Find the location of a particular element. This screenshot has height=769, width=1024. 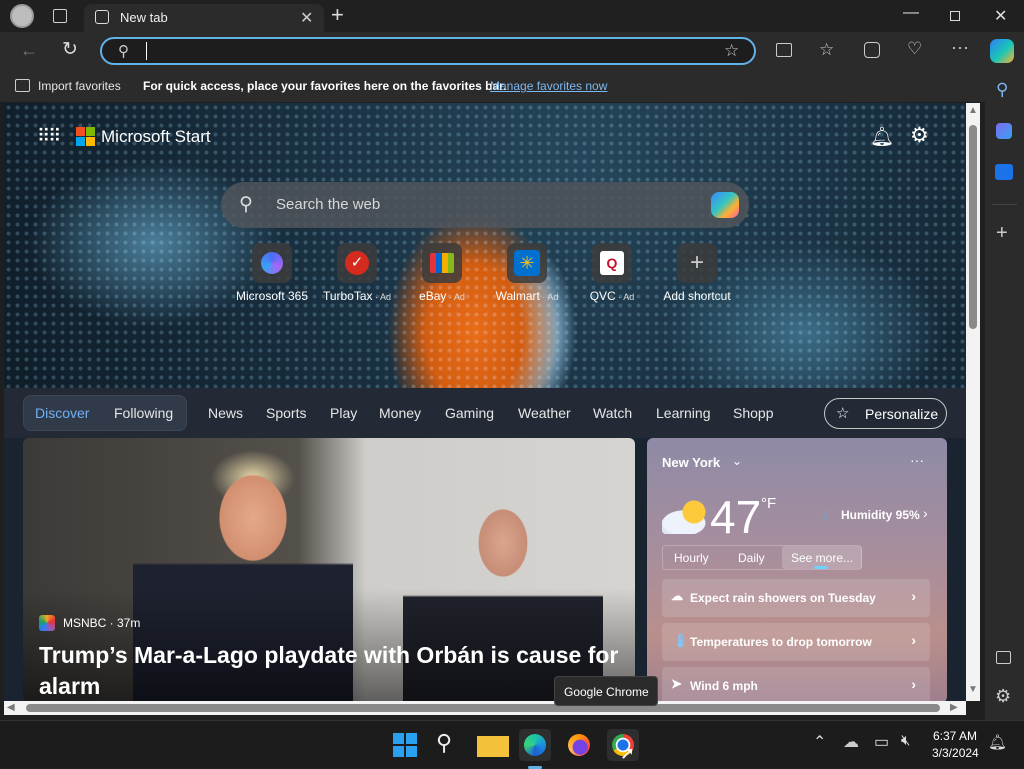

nav-money: Money is located at coordinates (400, 413).